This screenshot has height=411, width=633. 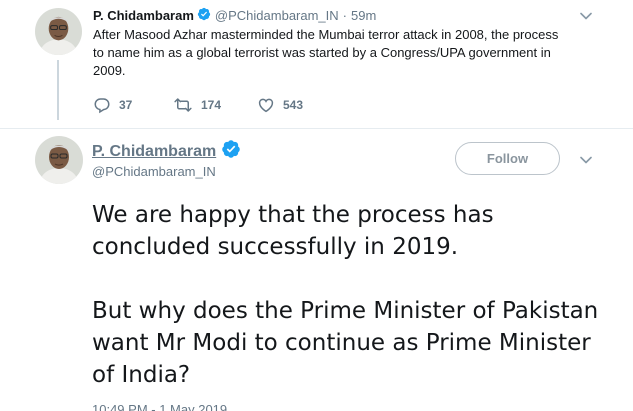 I want to click on retweet-count: 174, so click(x=211, y=105).